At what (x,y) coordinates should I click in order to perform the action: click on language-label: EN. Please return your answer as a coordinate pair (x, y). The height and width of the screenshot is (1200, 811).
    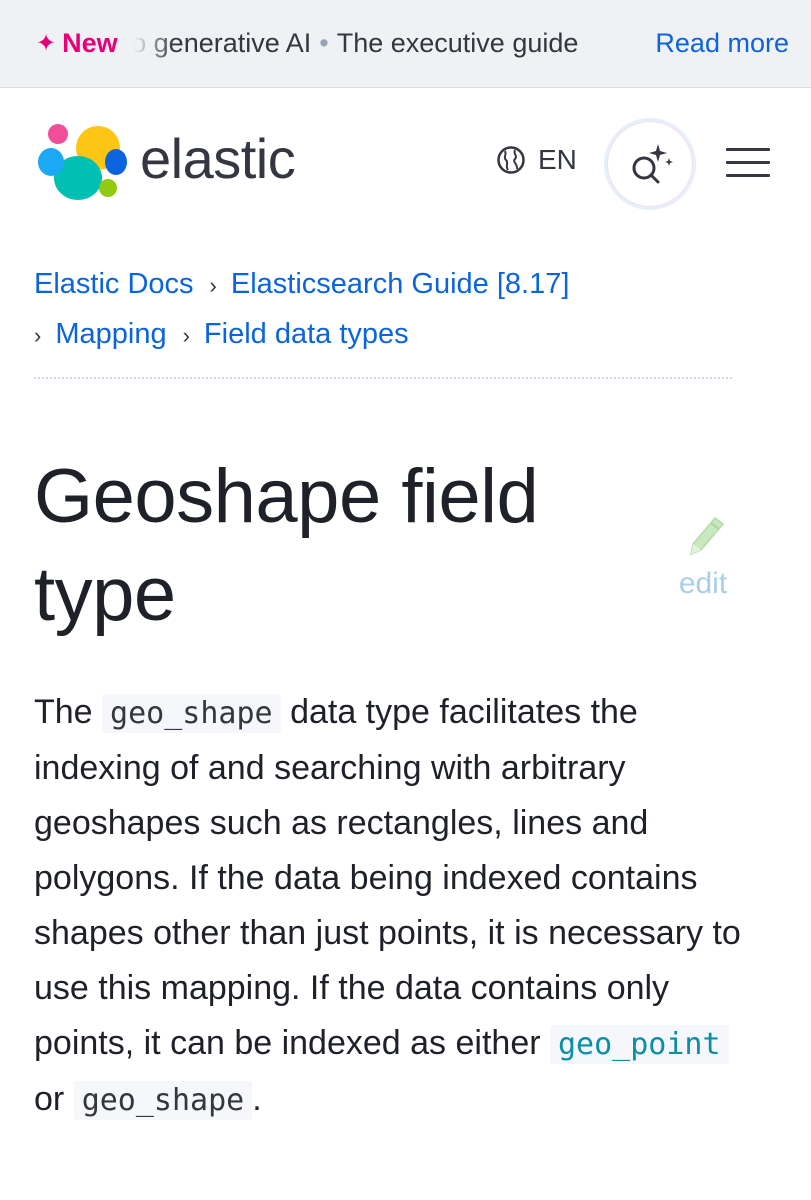
    Looking at the image, I should click on (557, 159).